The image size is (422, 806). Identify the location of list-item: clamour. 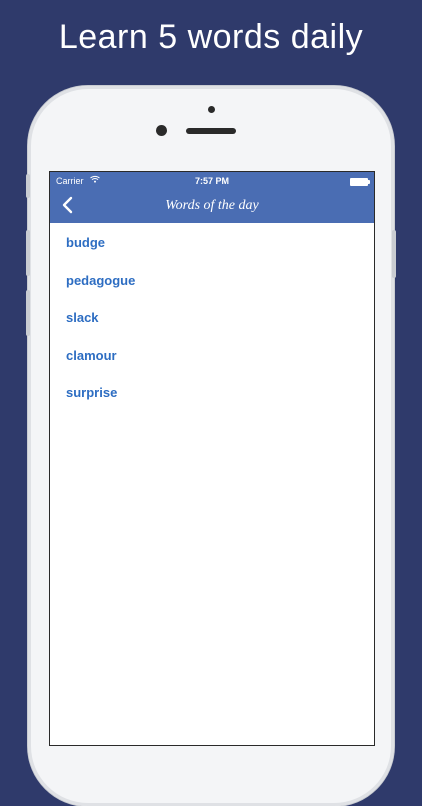
(212, 356).